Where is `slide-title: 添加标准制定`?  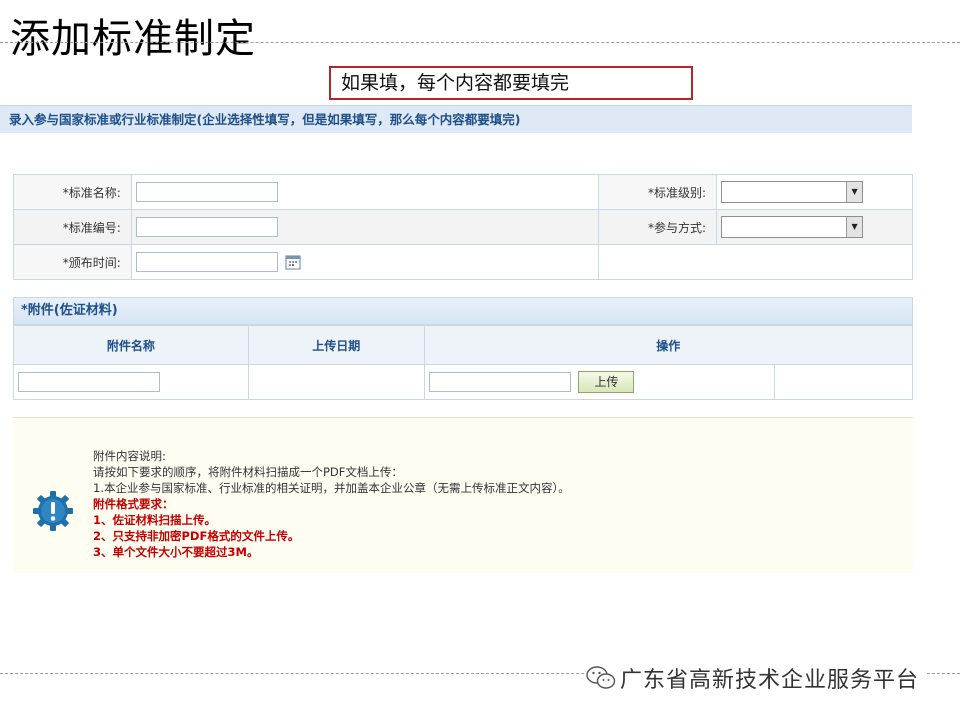 slide-title: 添加标准制定 is located at coordinates (133, 39).